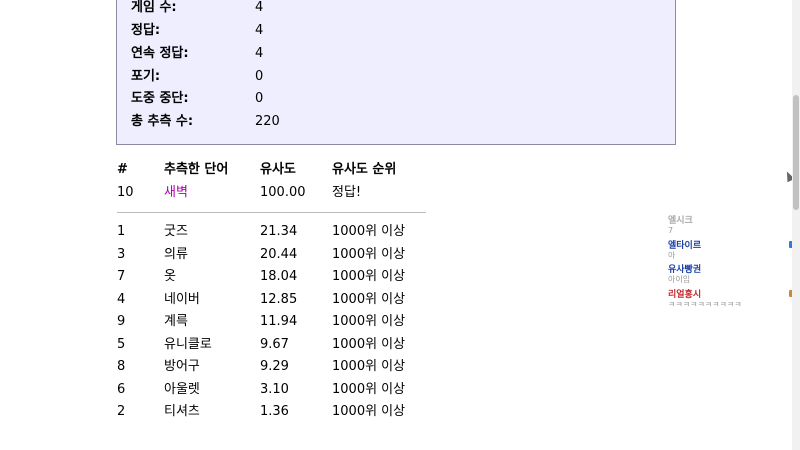 Image resolution: width=800 pixels, height=450 pixels. I want to click on header-similarity: 유사도, so click(278, 169).